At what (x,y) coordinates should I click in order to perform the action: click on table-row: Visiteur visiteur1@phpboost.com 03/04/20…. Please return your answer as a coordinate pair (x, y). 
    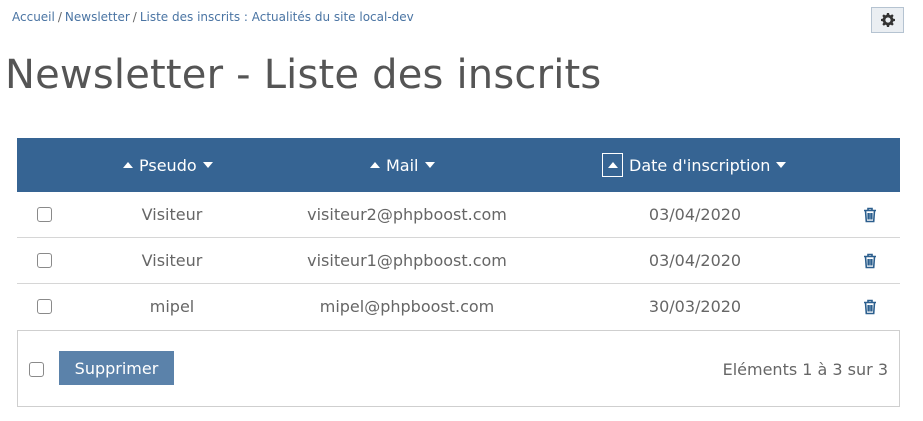
    Looking at the image, I should click on (458, 261).